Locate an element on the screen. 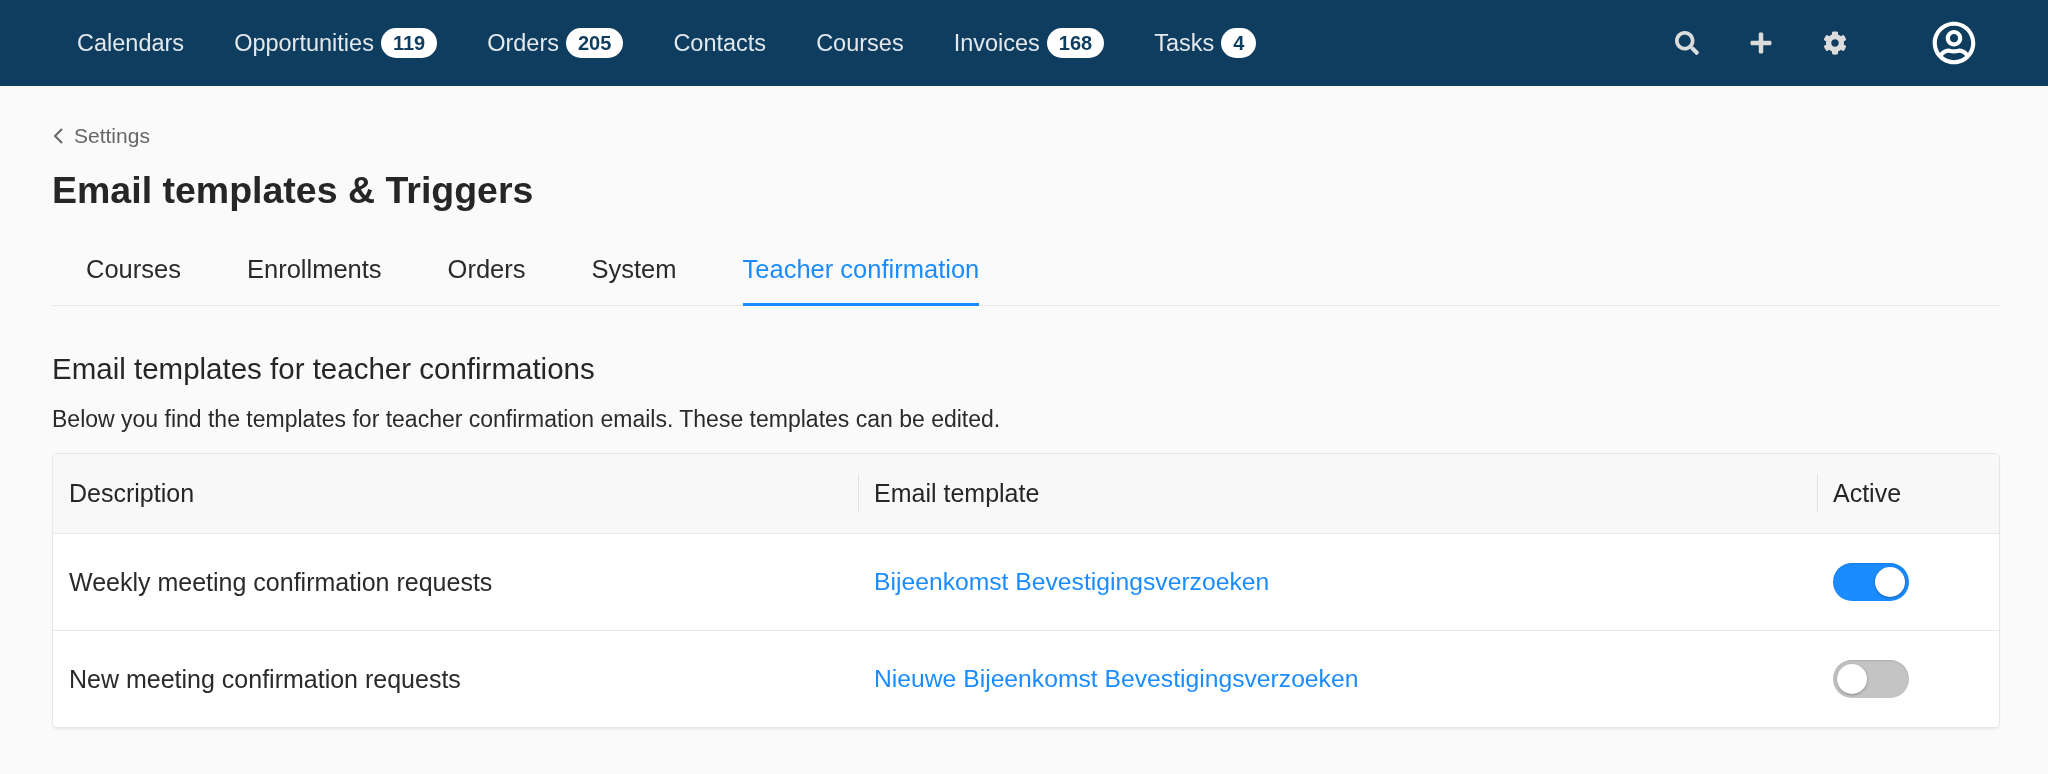 This screenshot has height=774, width=2048. column-header: Description is located at coordinates (132, 493).